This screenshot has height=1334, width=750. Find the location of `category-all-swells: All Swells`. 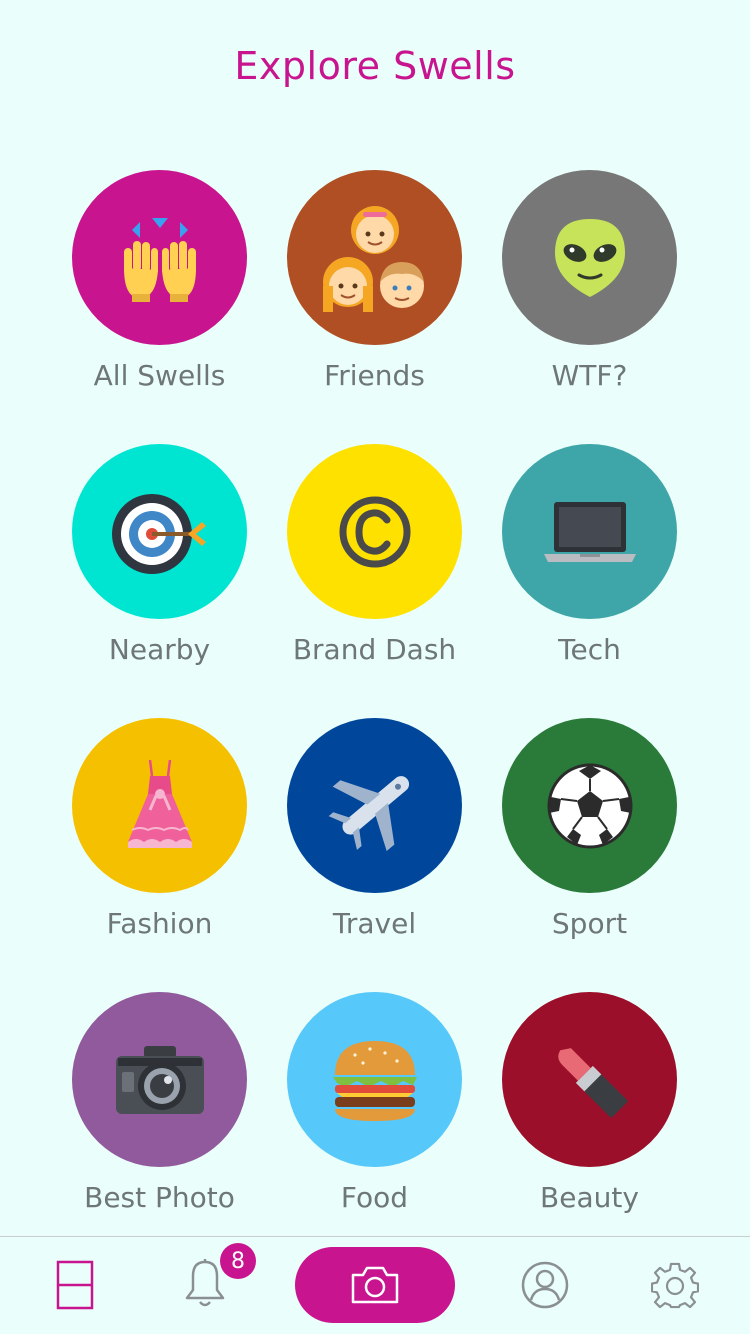

category-all-swells: All Swells is located at coordinates (159, 307).